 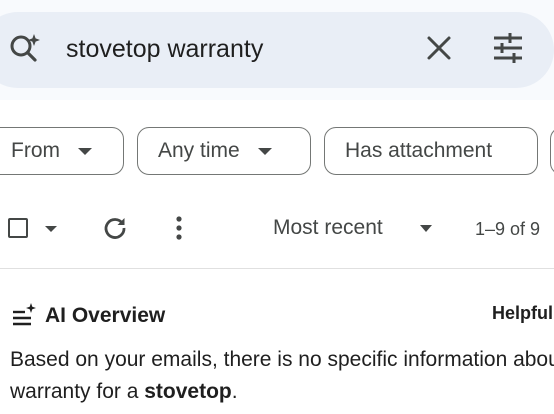 I want to click on close-icon, so click(x=439, y=48).